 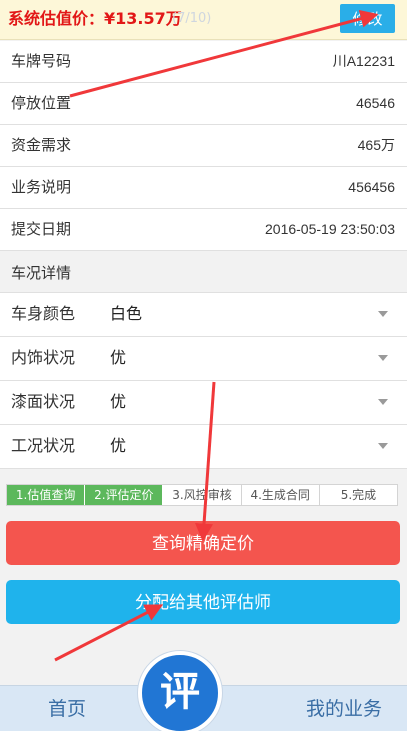 I want to click on step-item: 4.生成合同, so click(x=281, y=495).